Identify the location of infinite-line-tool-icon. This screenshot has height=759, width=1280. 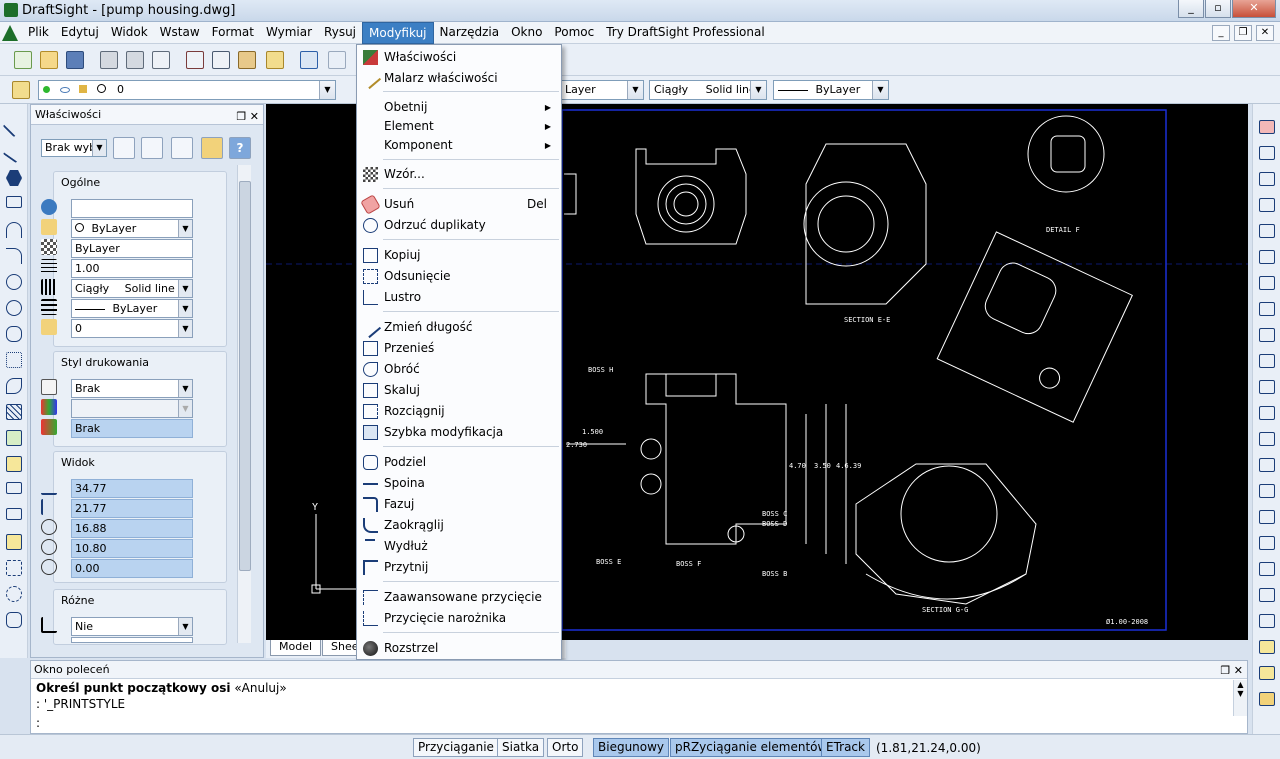
(14, 152).